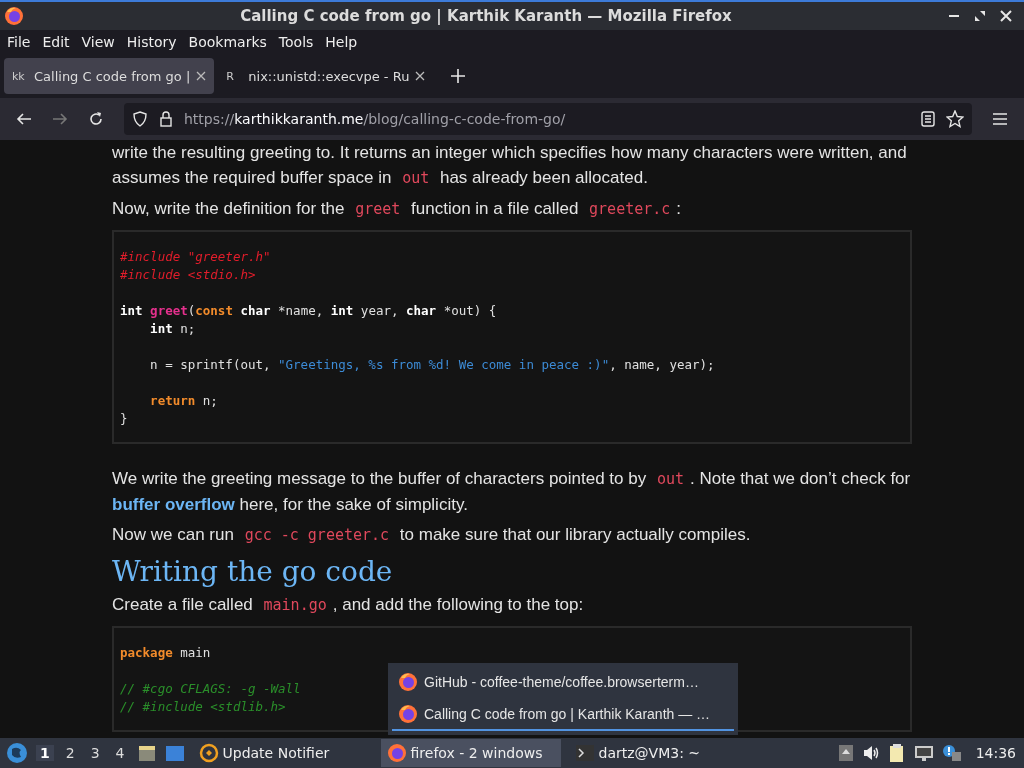 This screenshot has height=768, width=1024. I want to click on link: buffer overflow, so click(173, 504).